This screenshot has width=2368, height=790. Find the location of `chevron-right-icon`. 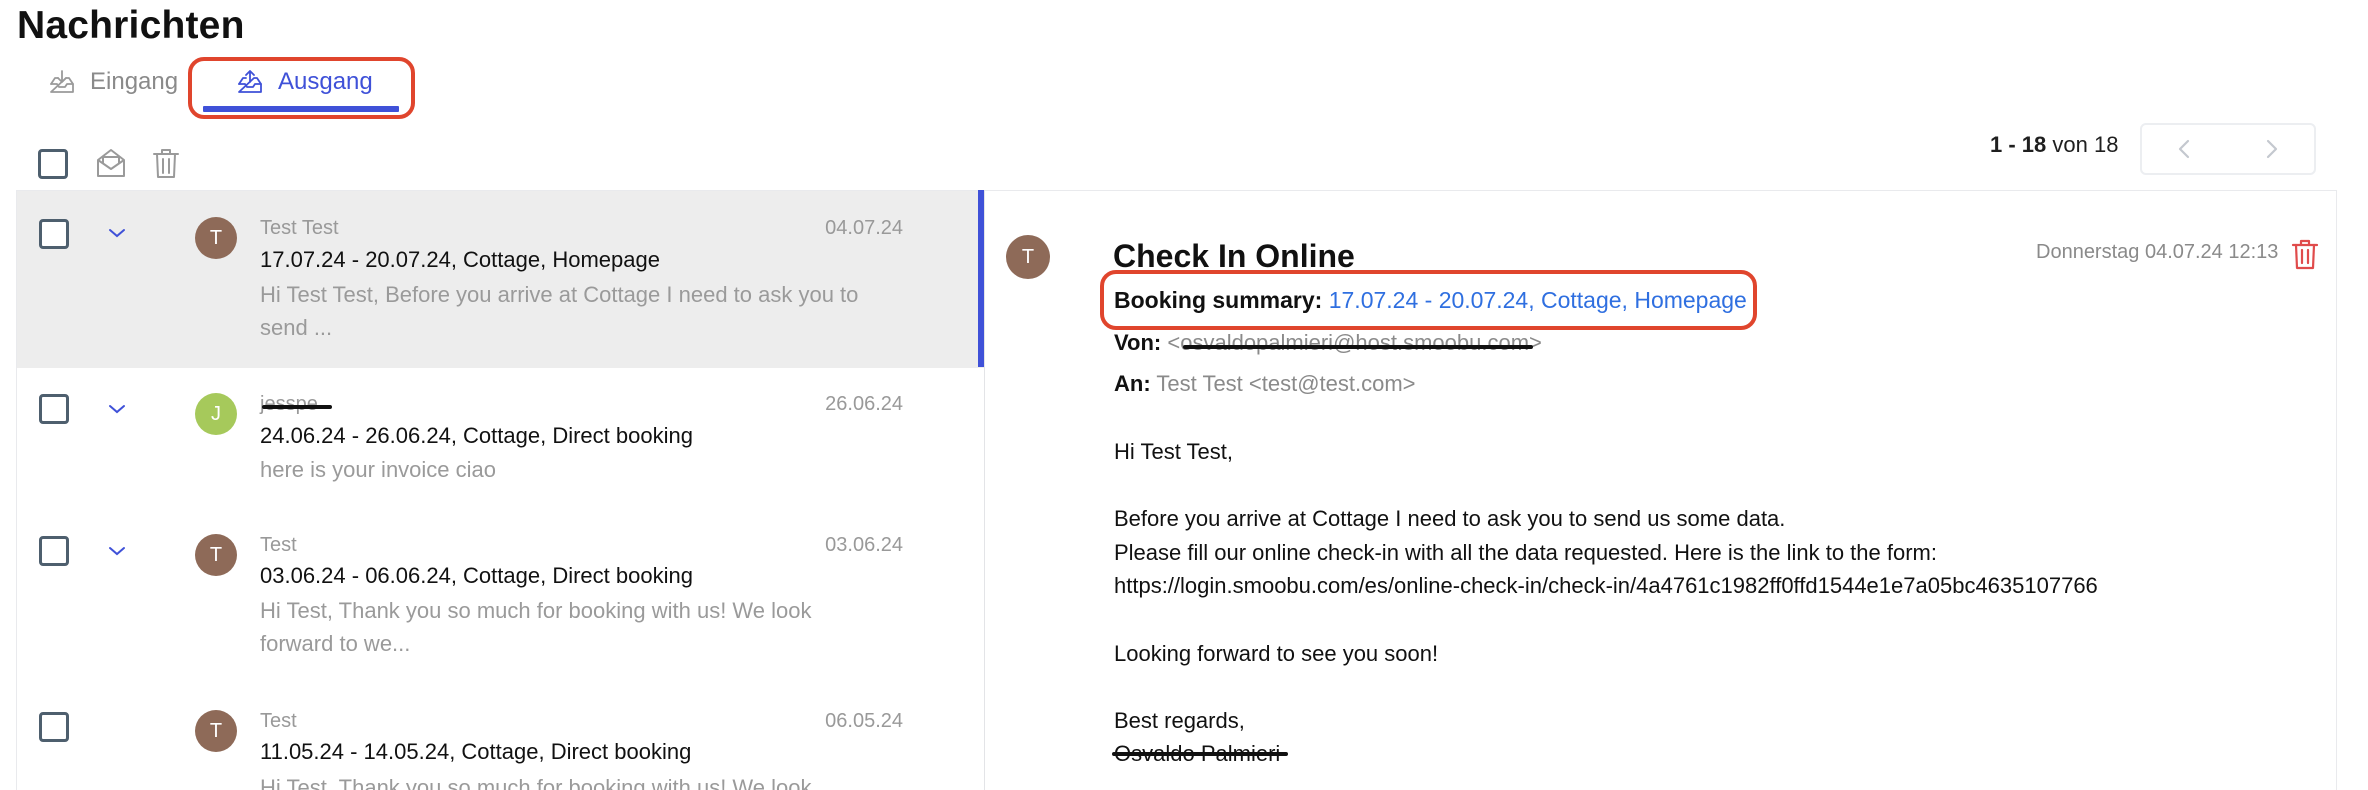

chevron-right-icon is located at coordinates (2272, 149).